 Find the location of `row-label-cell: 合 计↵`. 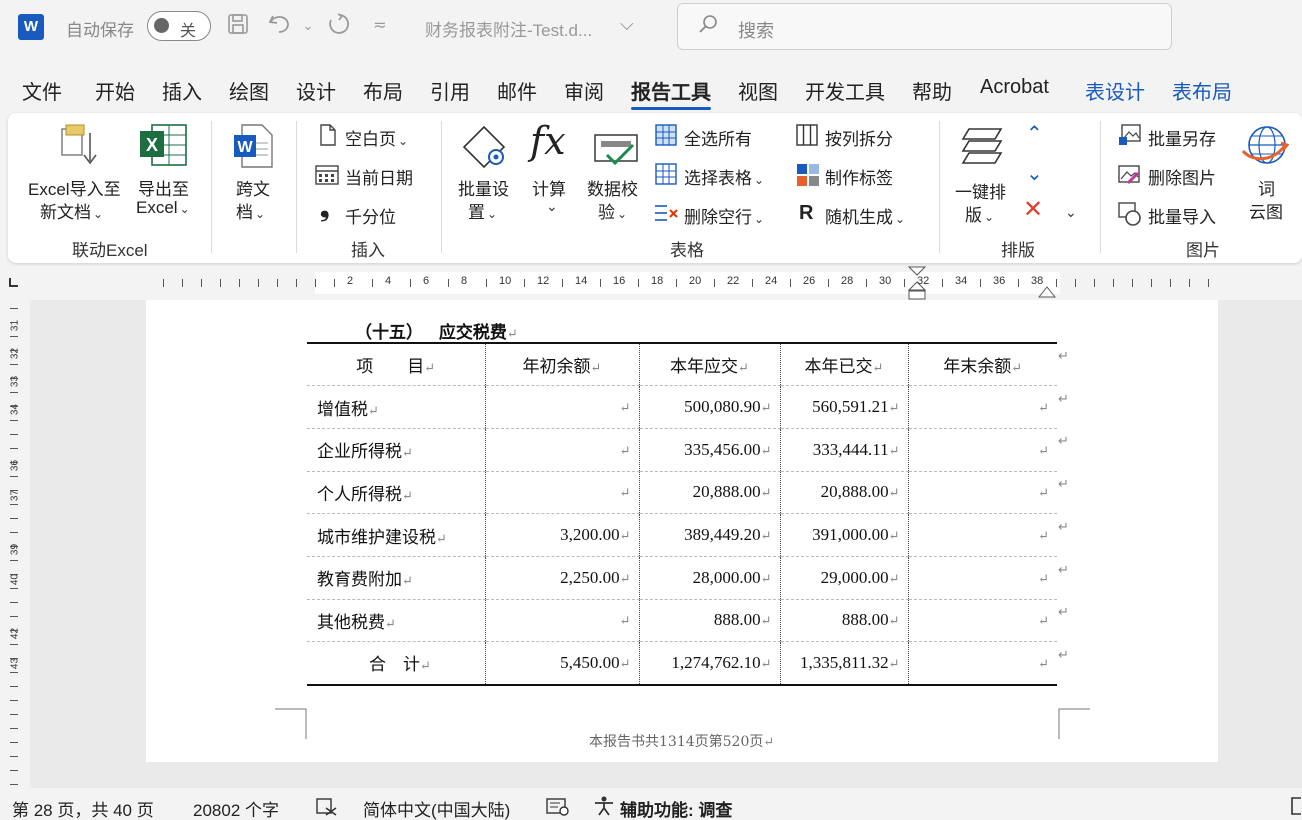

row-label-cell: 合 计↵ is located at coordinates (396, 663).